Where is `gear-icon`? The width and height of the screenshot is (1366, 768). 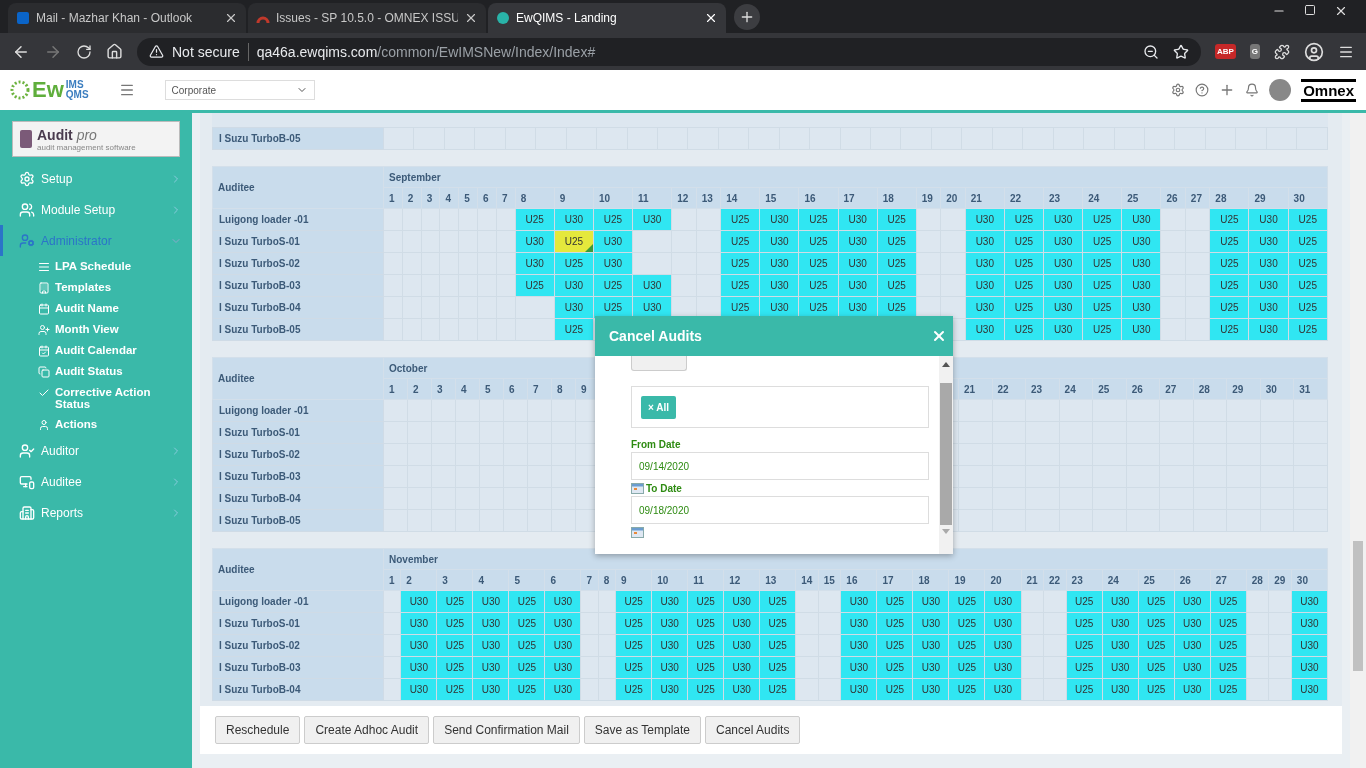
gear-icon is located at coordinates (27, 178).